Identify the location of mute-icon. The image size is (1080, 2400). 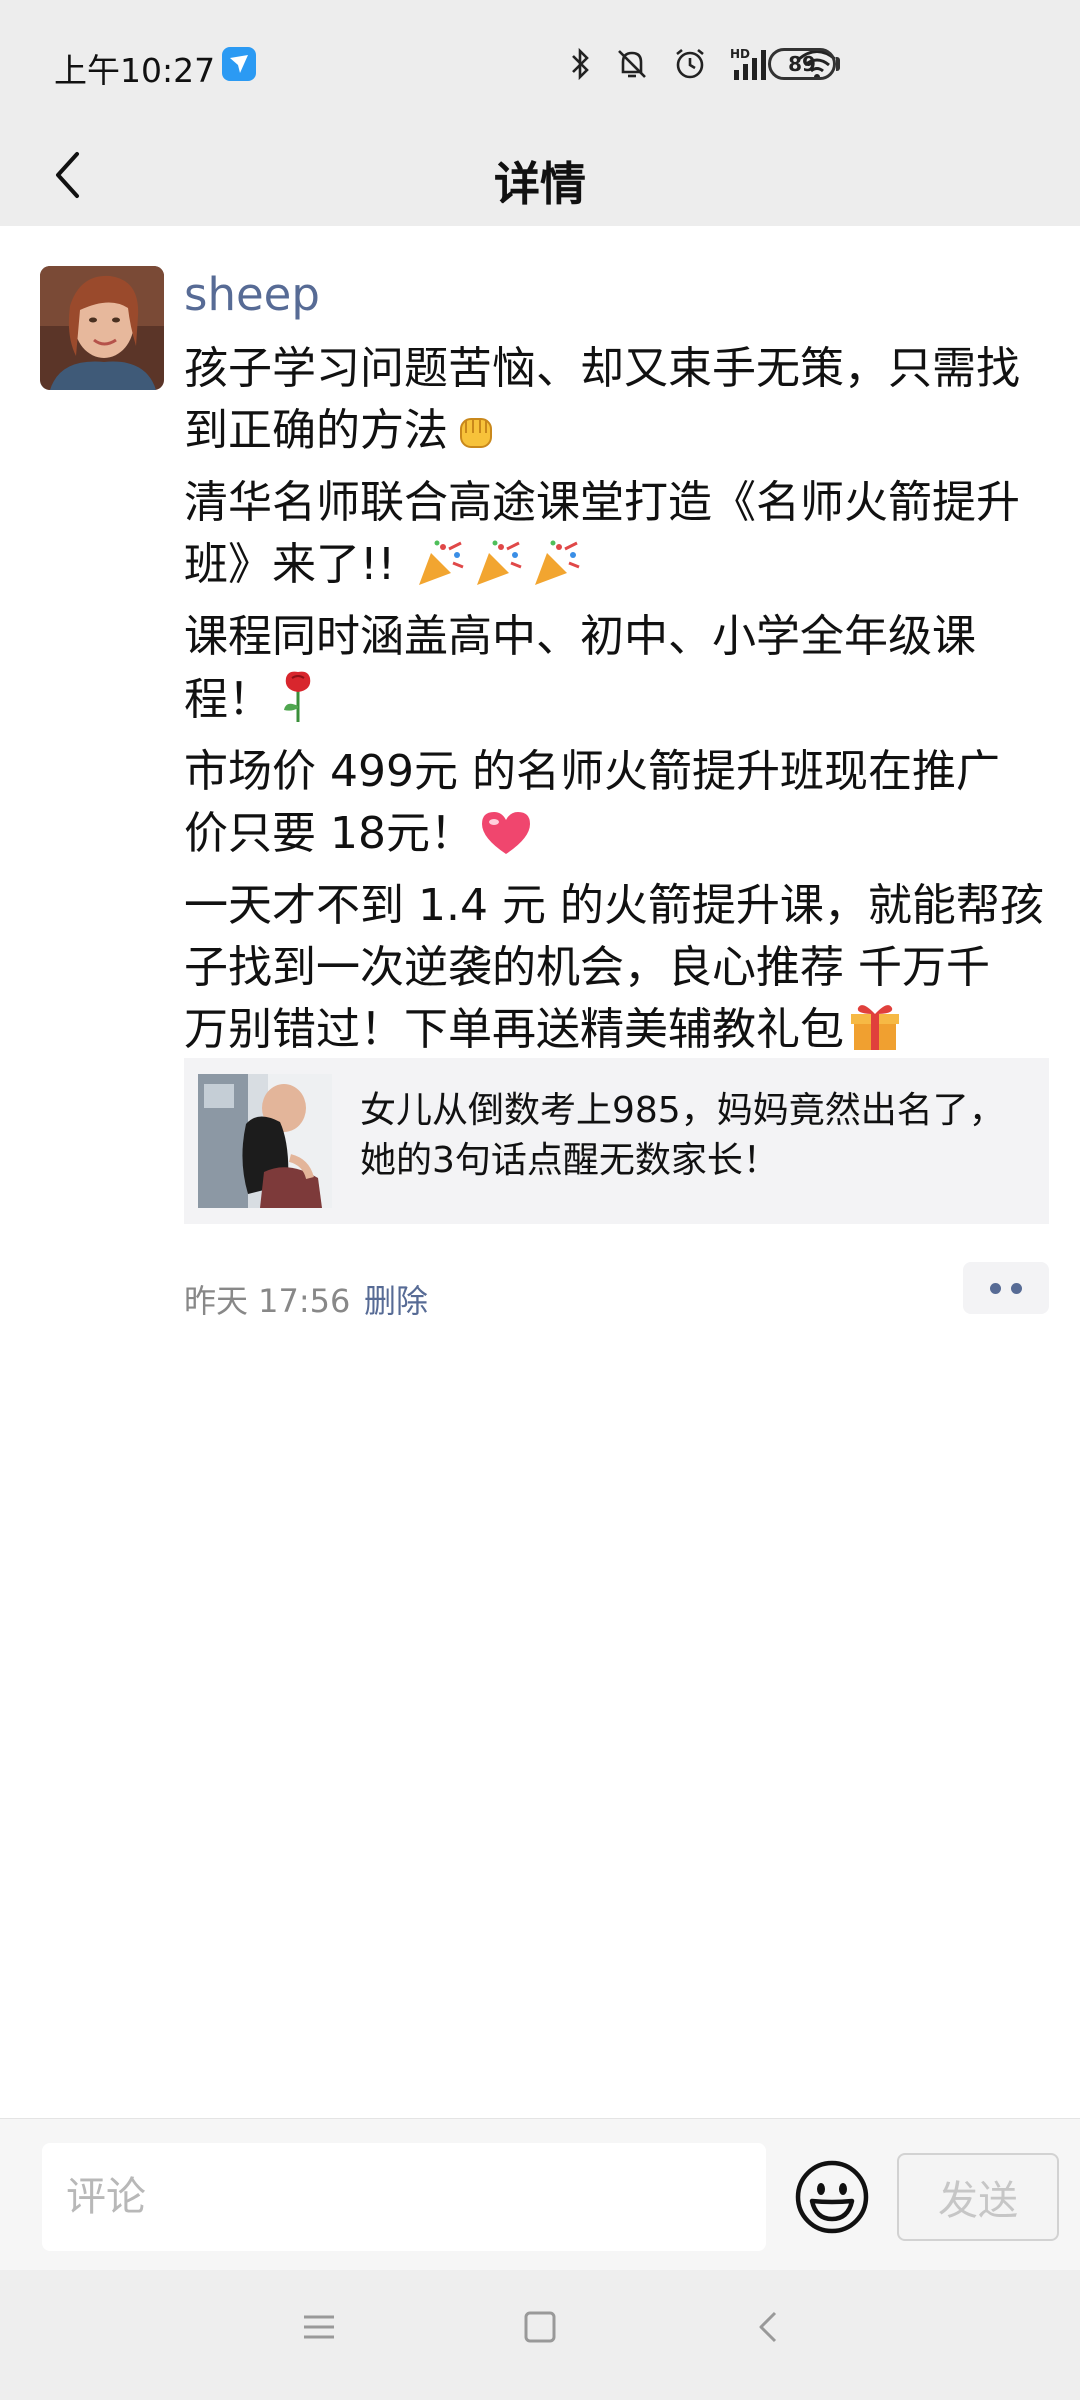
(632, 64).